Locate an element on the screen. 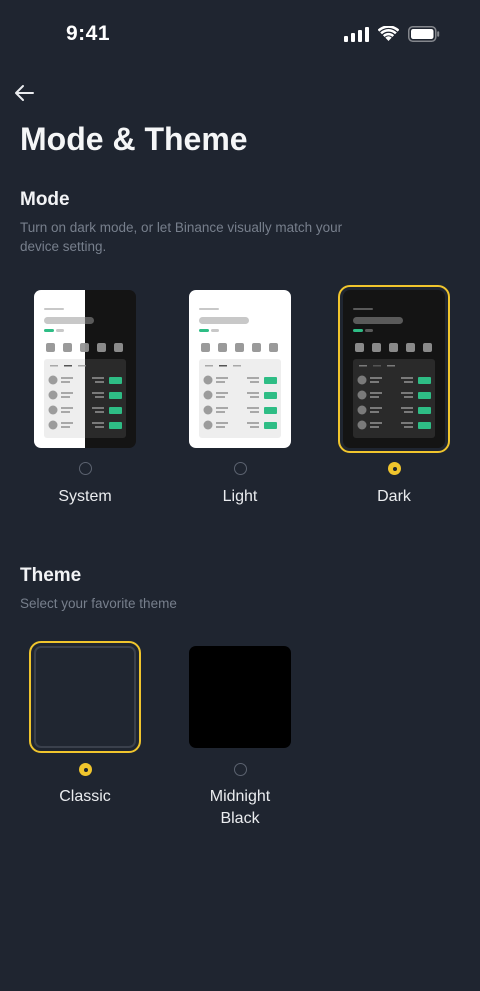  dark-preview-image is located at coordinates (394, 369).